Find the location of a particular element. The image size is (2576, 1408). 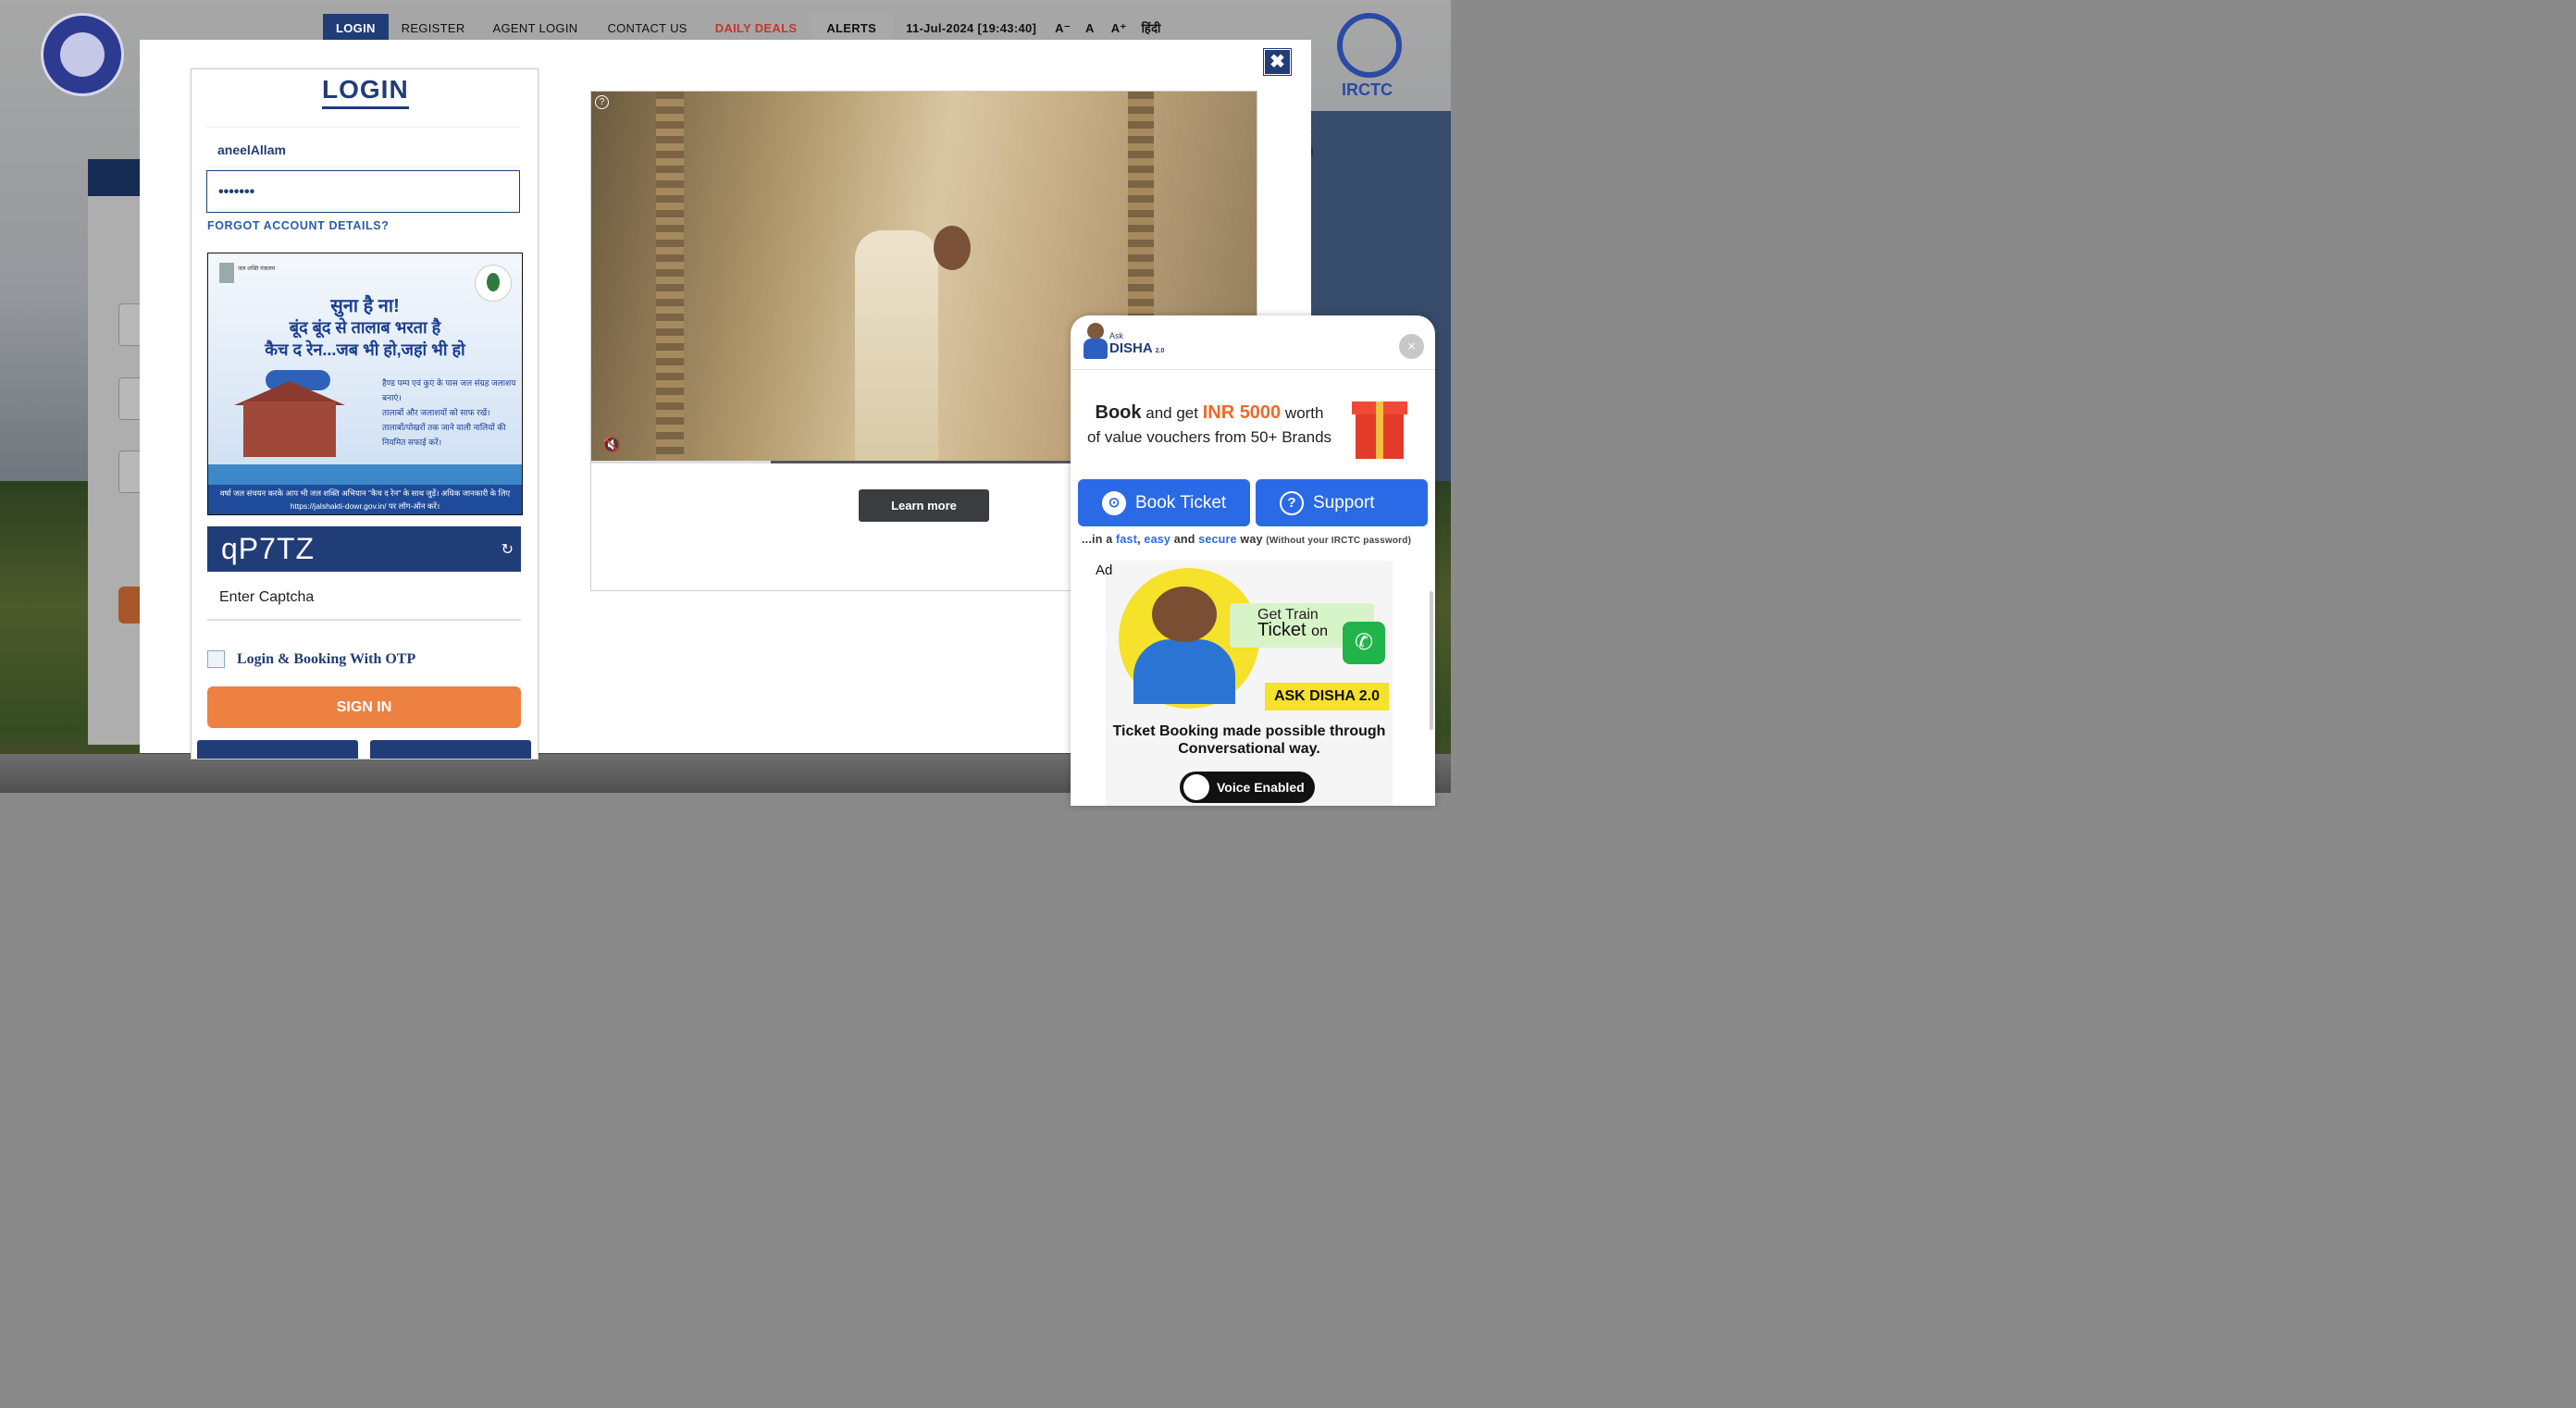

disha-version: 2.0 is located at coordinates (1160, 351).